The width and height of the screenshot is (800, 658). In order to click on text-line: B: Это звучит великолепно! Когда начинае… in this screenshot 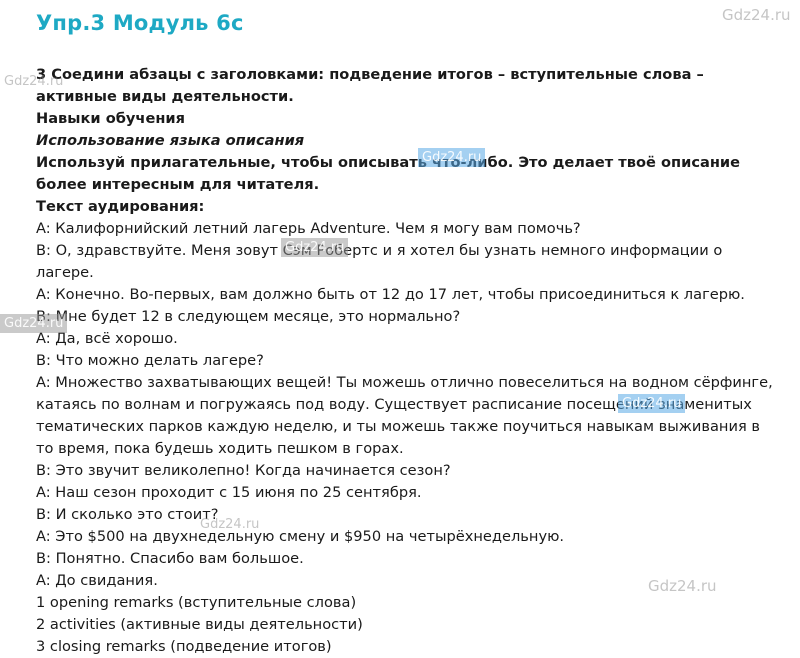, I will do `click(243, 470)`.